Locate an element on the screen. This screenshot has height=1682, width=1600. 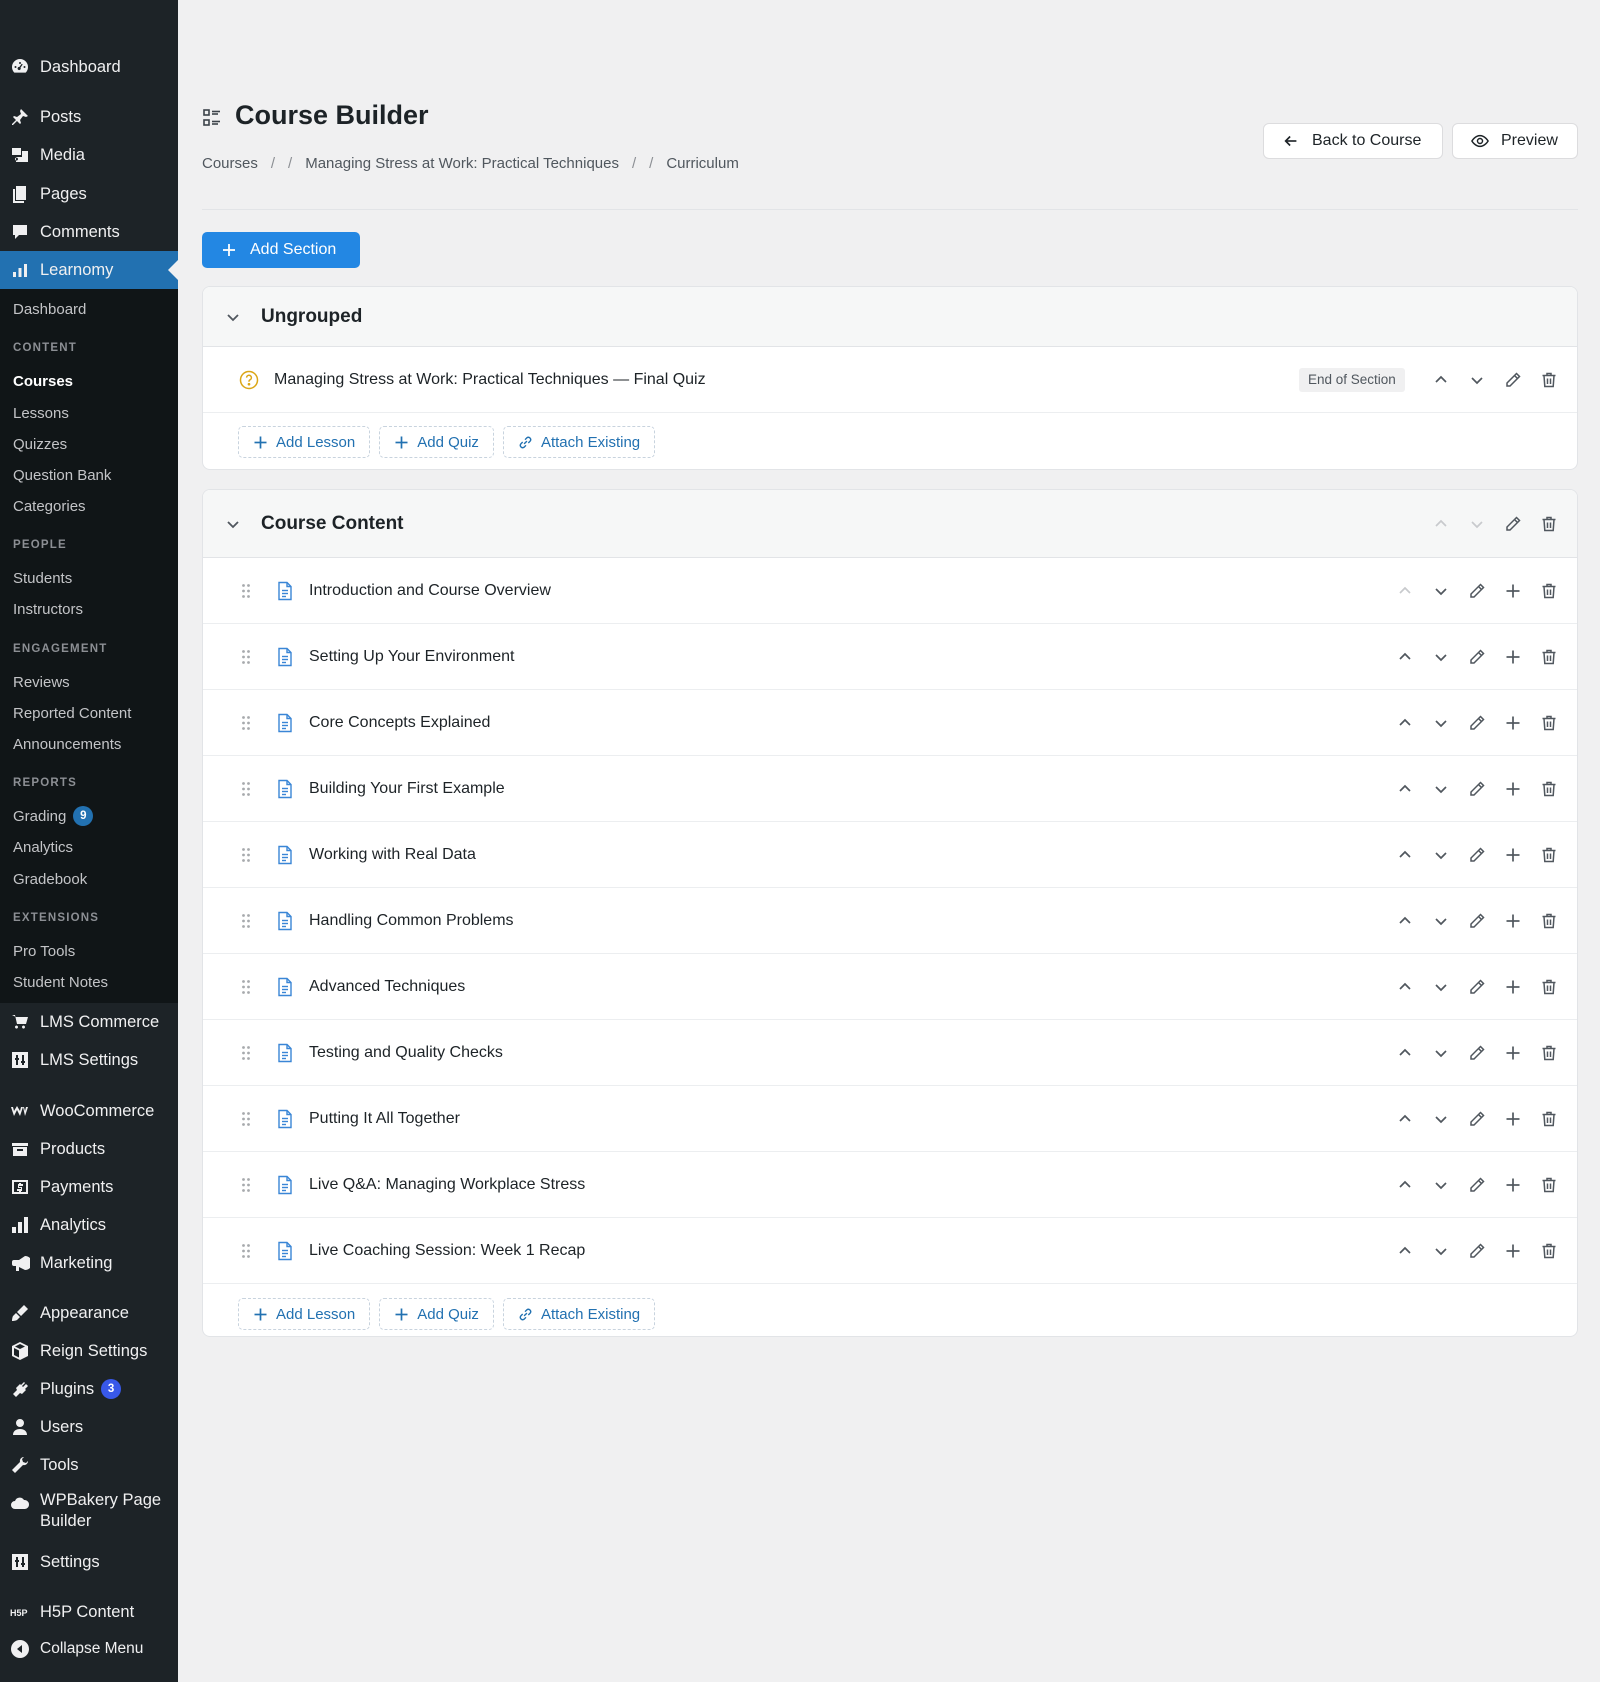
menu-users: Users is located at coordinates (89, 1427).